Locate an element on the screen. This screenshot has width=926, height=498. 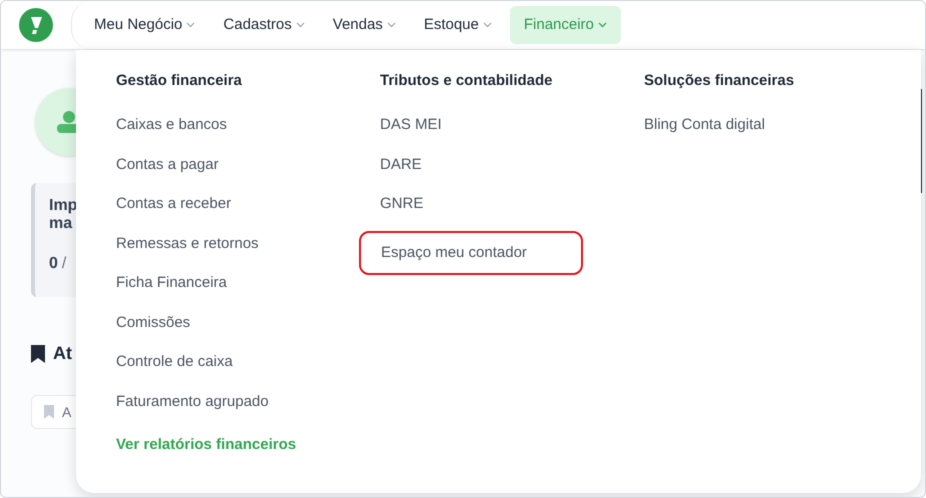
menu-item: Controle de caixa is located at coordinates (174, 372).